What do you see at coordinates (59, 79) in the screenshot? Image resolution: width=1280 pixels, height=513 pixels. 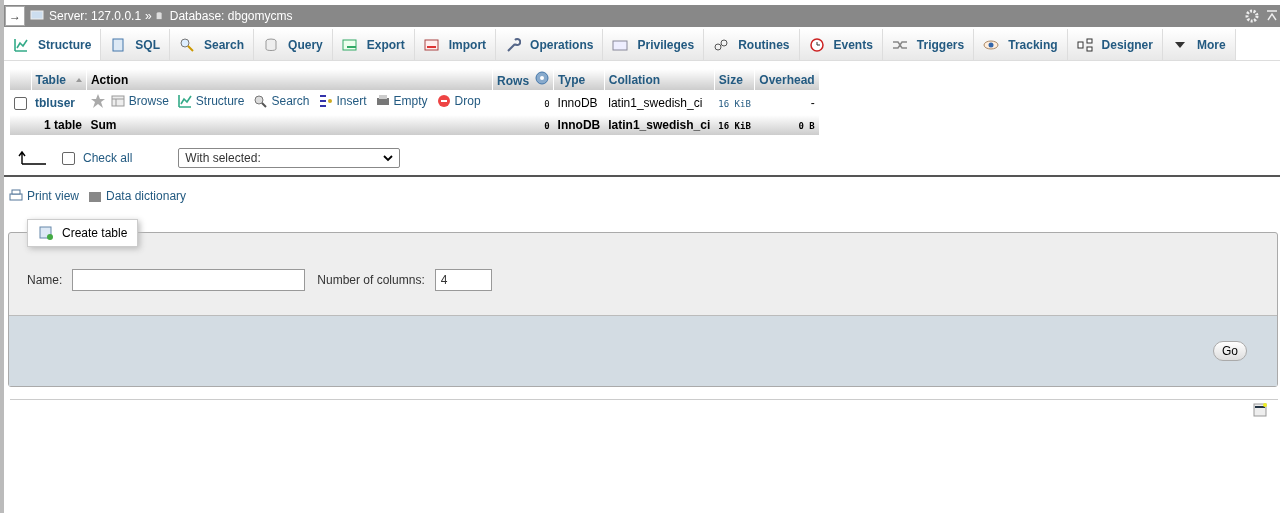 I see `column-header: Table` at bounding box center [59, 79].